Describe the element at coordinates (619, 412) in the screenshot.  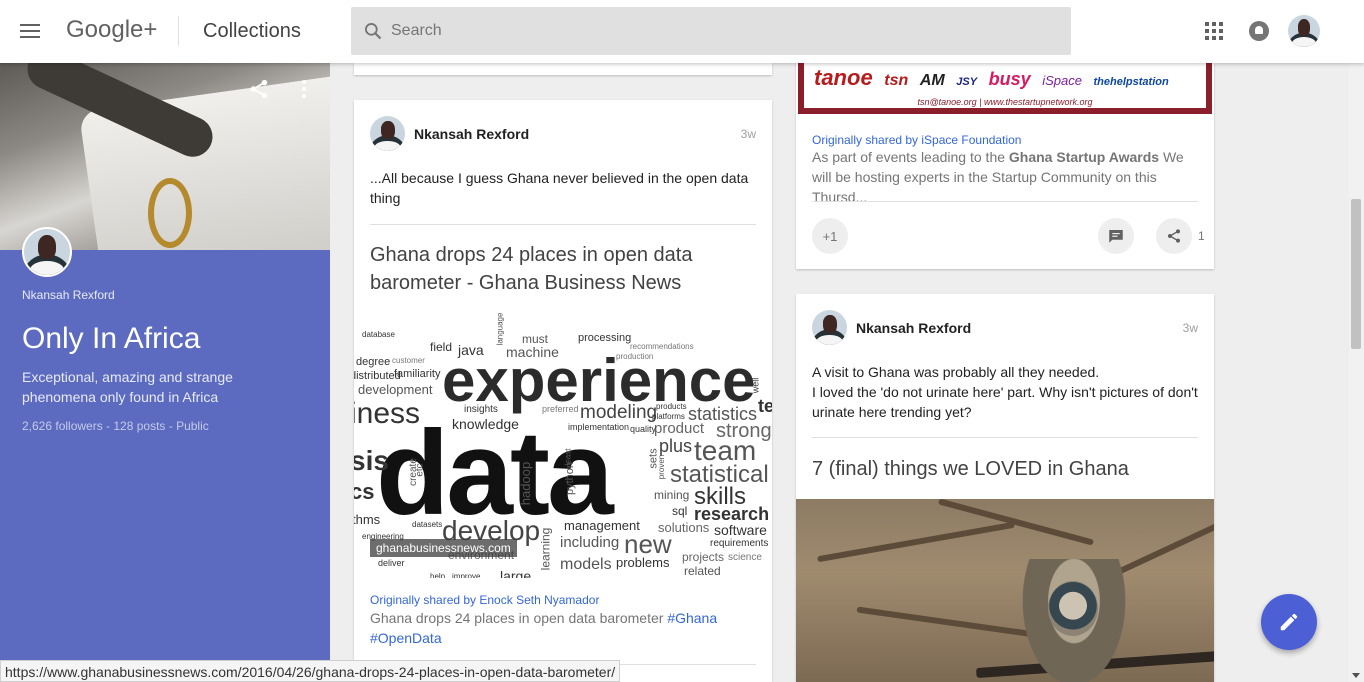
I see `wordcloud-word: modeling` at that location.